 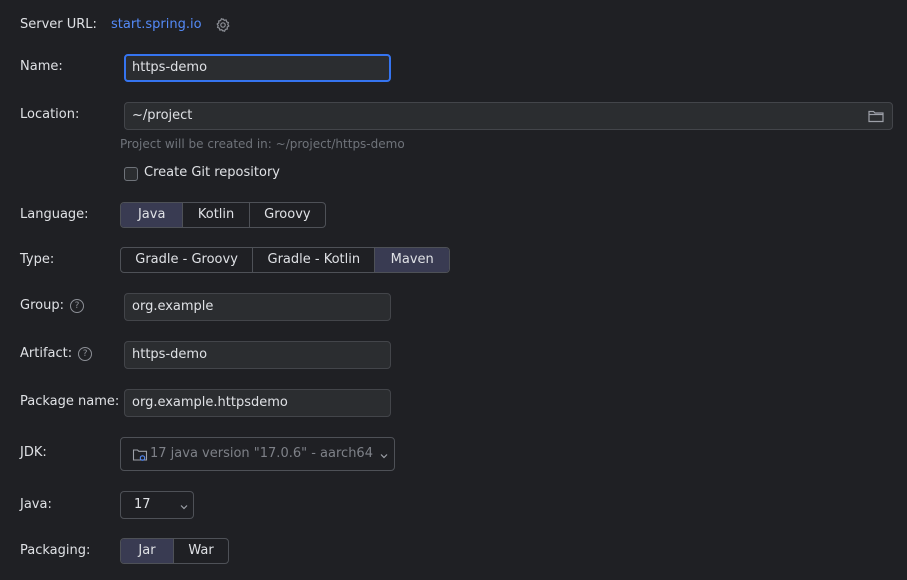 I want to click on java-label: Java:, so click(x=36, y=504).